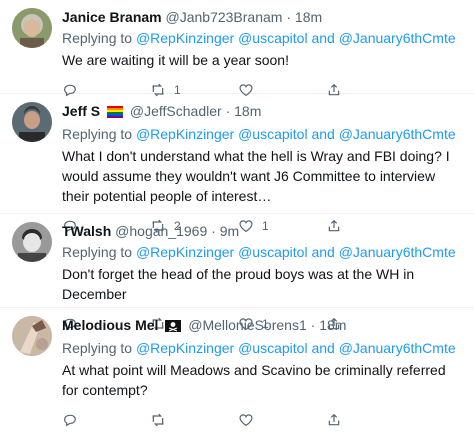 This screenshot has height=436, width=474. I want to click on tweet-header: TWalsh @hogan_1969 · 9m, so click(262, 231).